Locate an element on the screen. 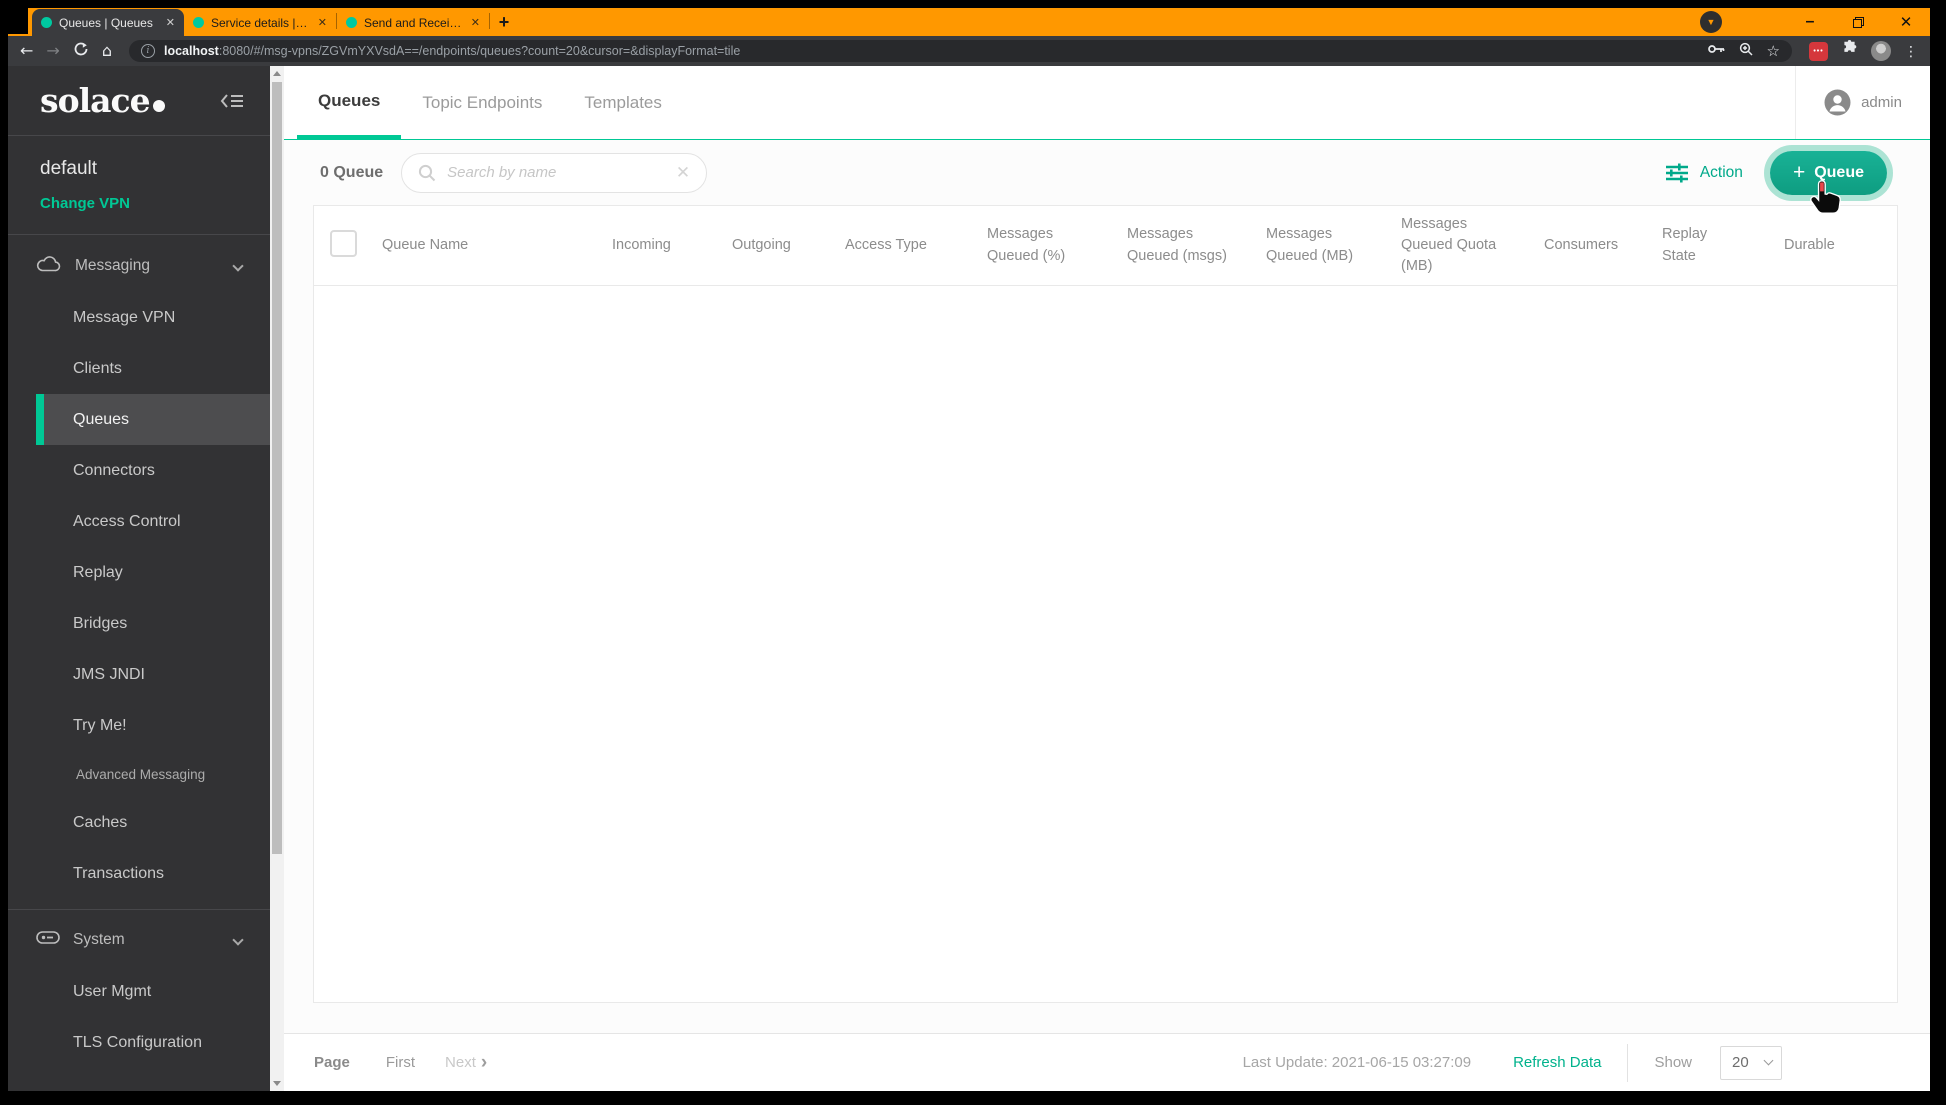  password-key-icon is located at coordinates (1716, 51).